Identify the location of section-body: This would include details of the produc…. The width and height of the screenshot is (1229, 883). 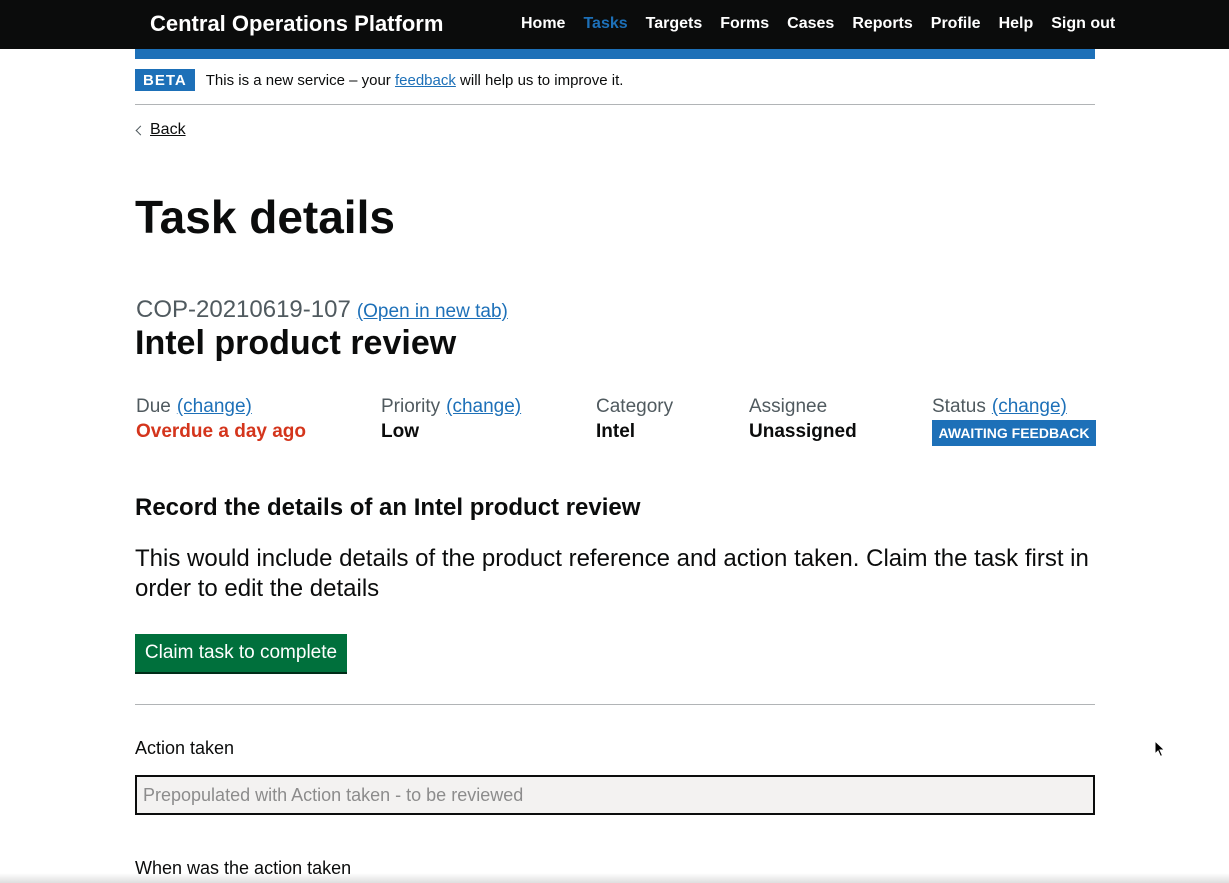
(612, 573).